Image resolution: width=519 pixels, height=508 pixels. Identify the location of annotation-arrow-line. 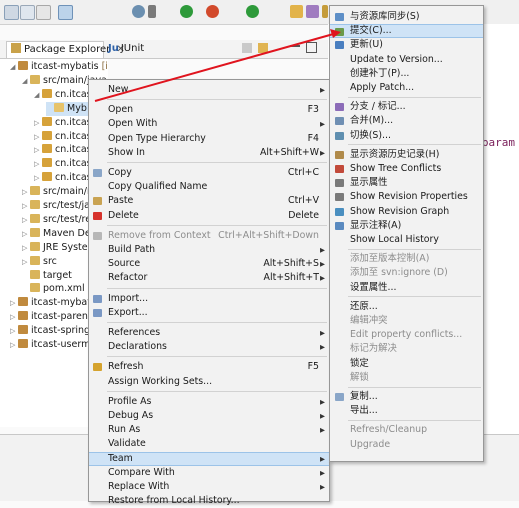
(216, 67).